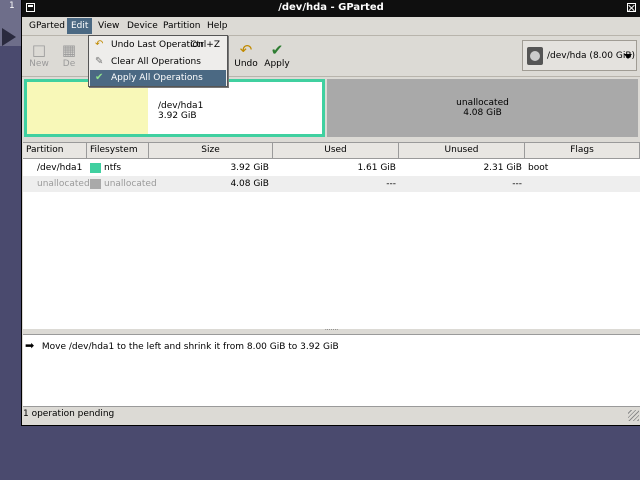 This screenshot has height=480, width=640. What do you see at coordinates (205, 45) in the screenshot?
I see `menu-item-shortcut: Ctrl+Z` at bounding box center [205, 45].